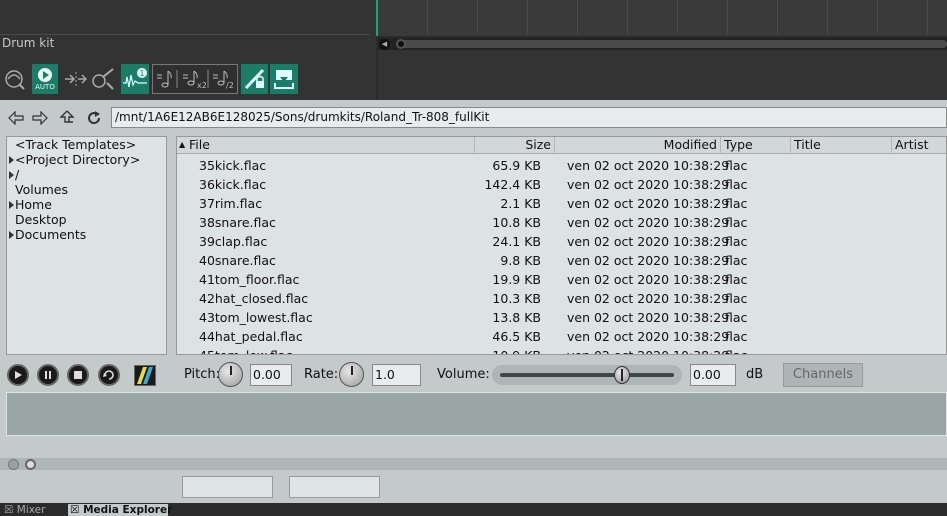 This screenshot has width=947, height=516. I want to click on tree-item: Documents, so click(50, 234).